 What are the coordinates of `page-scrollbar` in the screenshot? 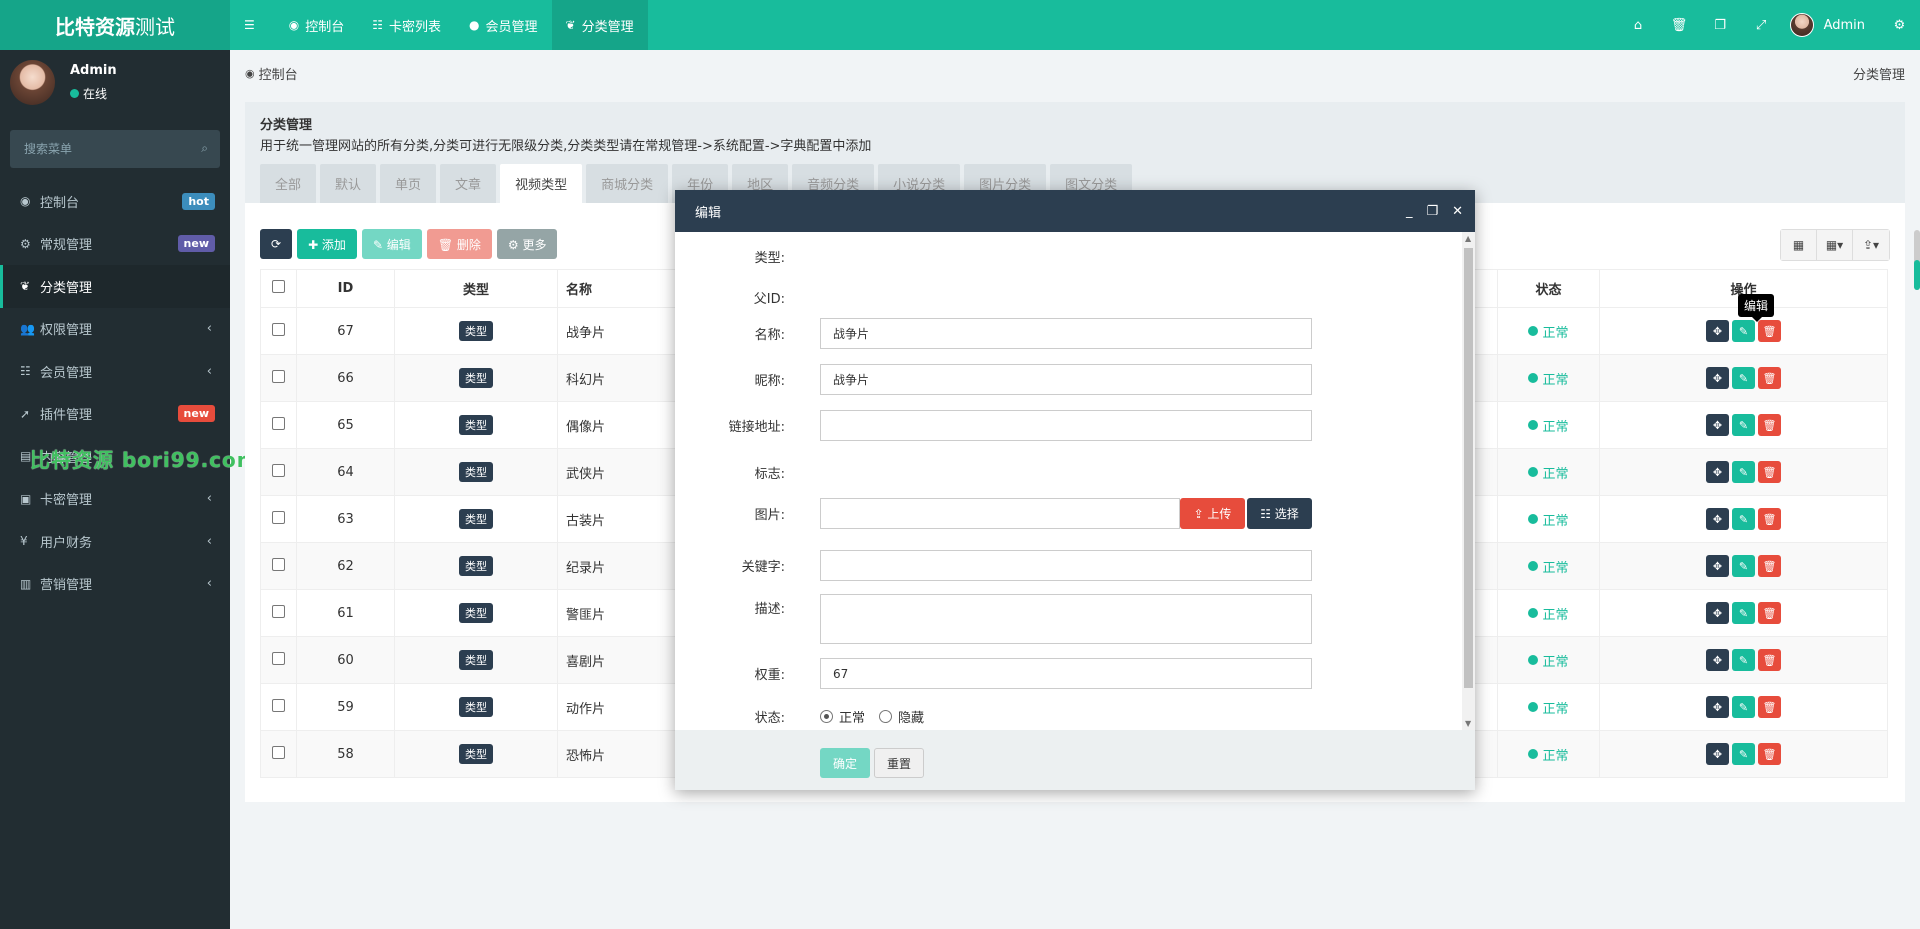 It's located at (1917, 260).